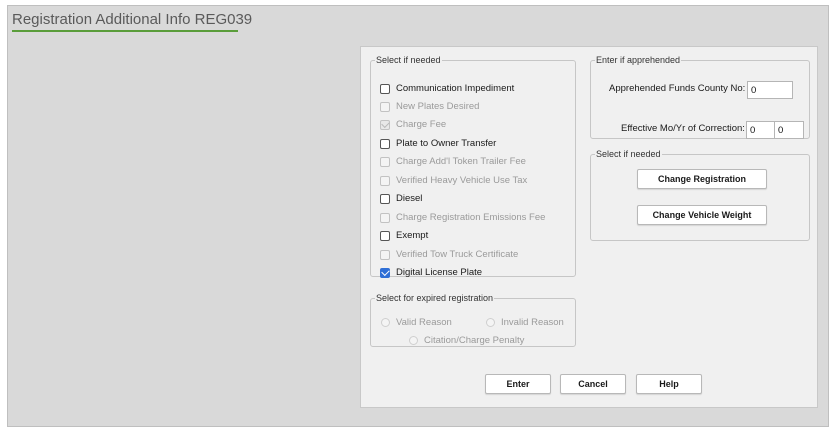  I want to click on title-bar: Registration Additional Info REG039, so click(418, 21).